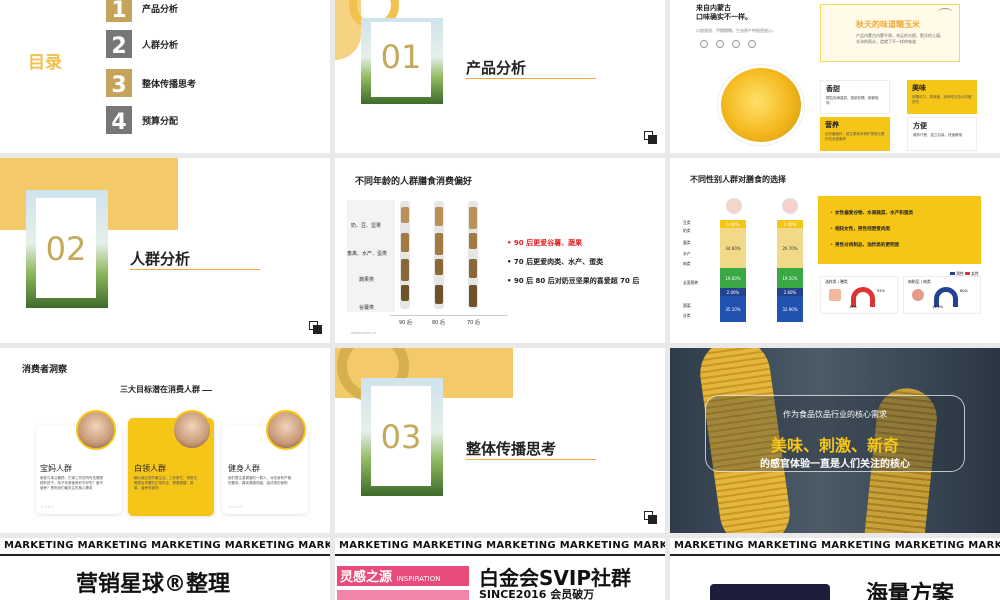 Image resolution: width=1000 pixels, height=600 pixels. I want to click on promo-title: 营销星球®整理, so click(153, 584).